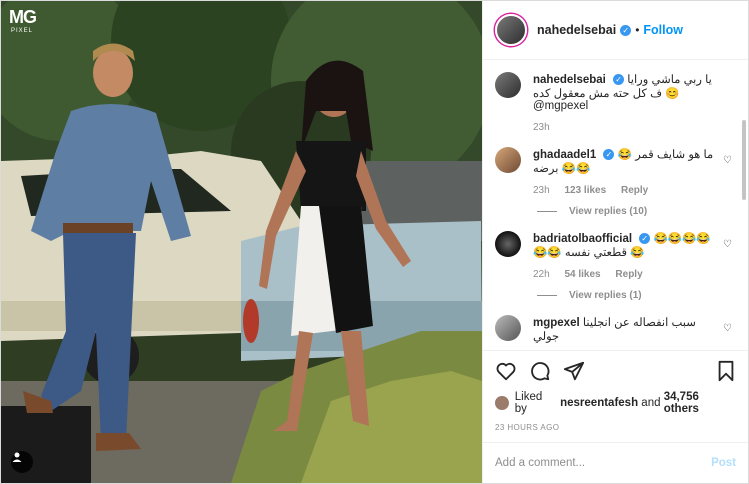  I want to click on share-icon, so click(574, 371).